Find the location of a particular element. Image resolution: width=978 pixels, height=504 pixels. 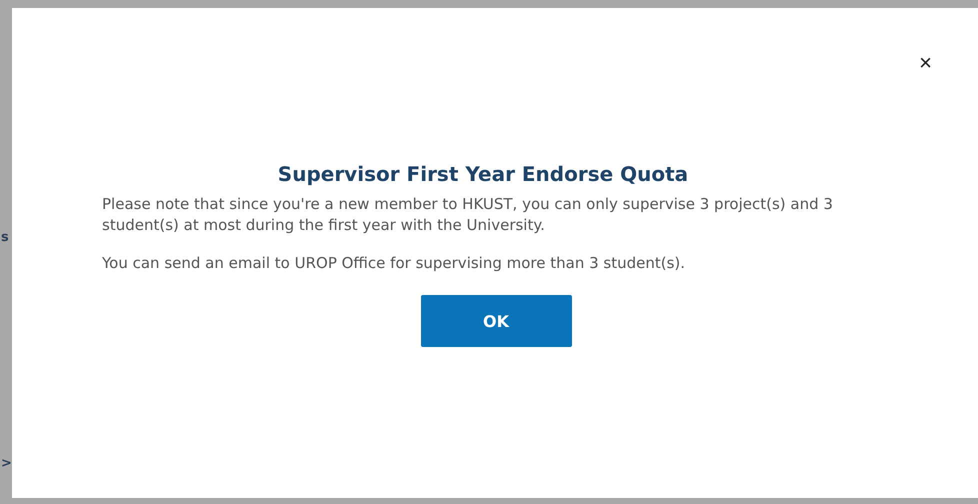

ok-button: OK is located at coordinates (496, 321).